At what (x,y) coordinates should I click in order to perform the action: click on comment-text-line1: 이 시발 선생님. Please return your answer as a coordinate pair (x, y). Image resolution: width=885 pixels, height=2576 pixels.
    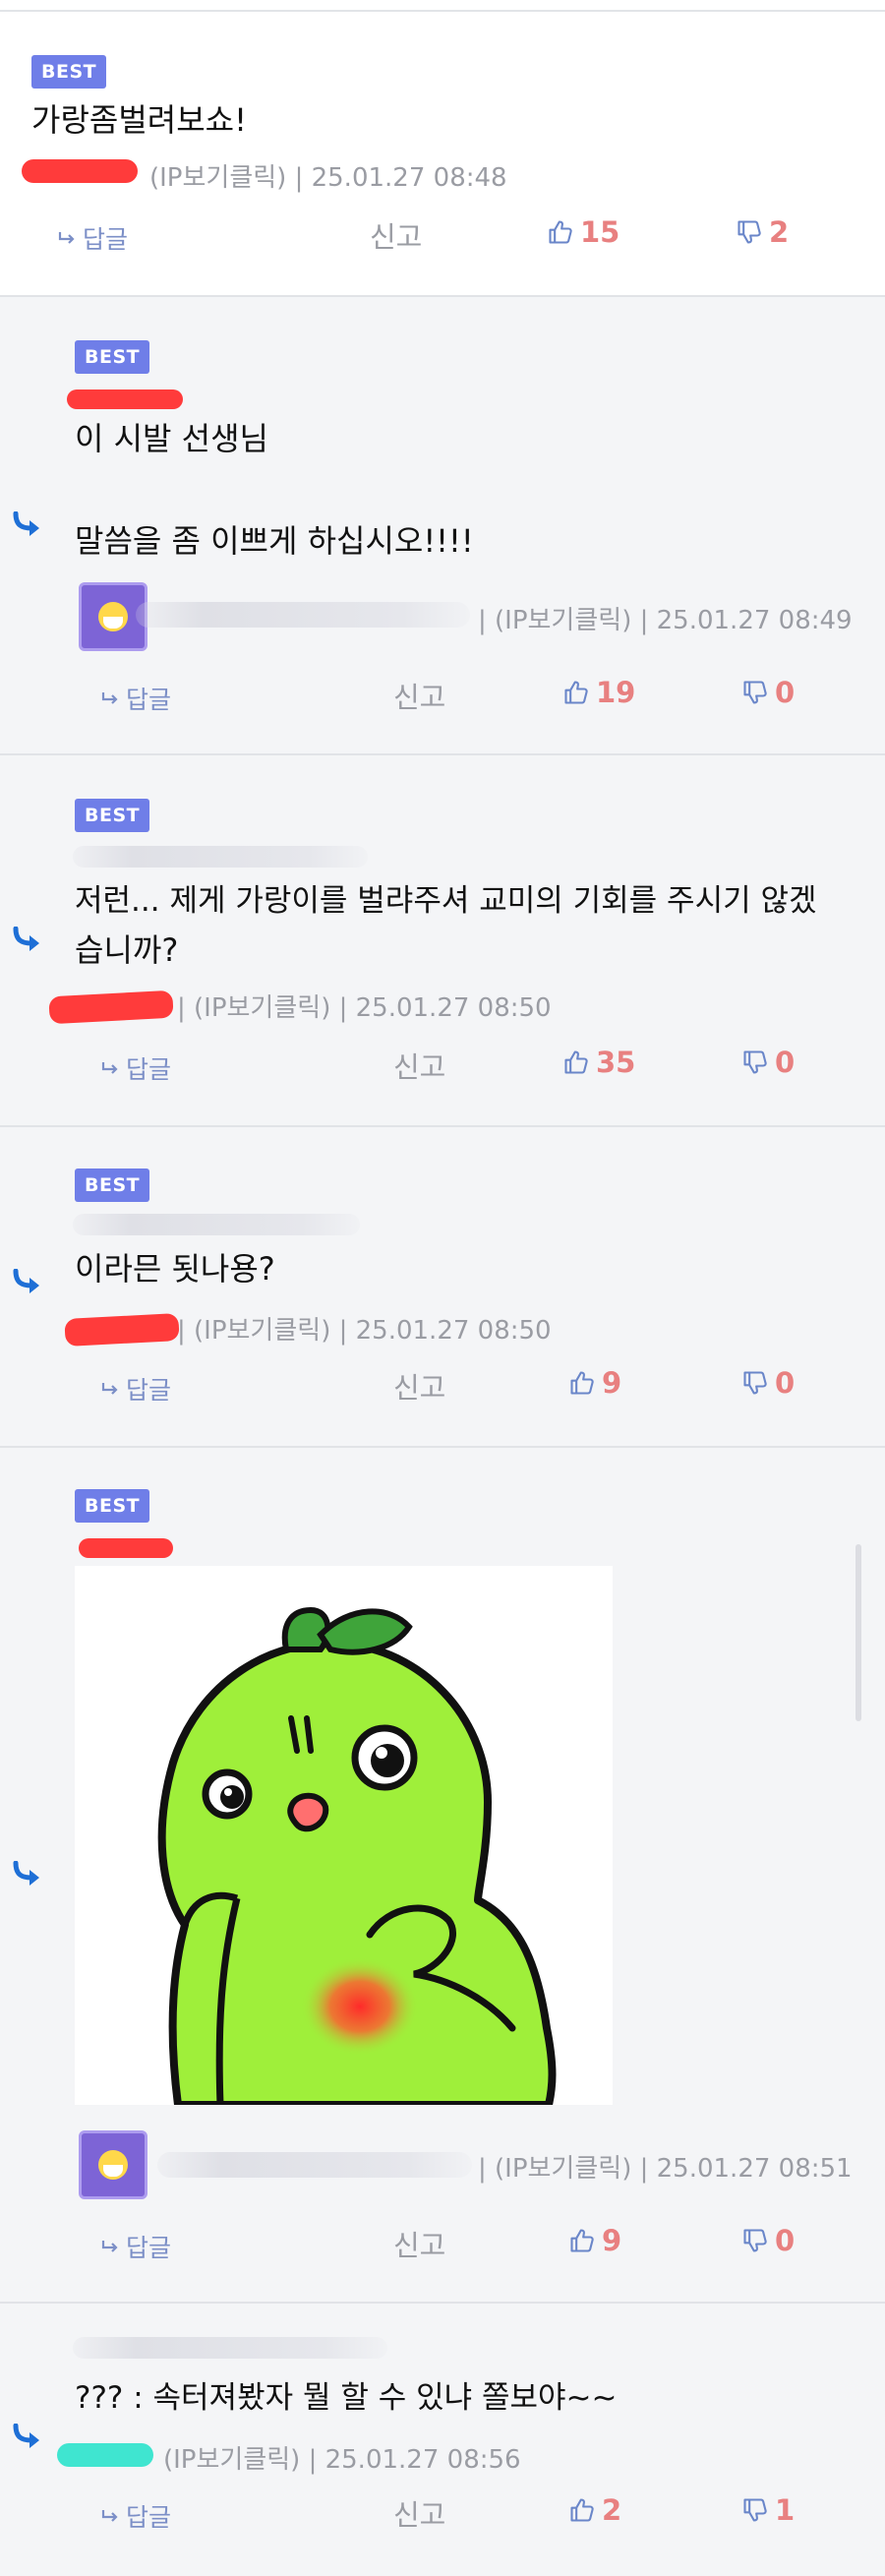
    Looking at the image, I should click on (171, 438).